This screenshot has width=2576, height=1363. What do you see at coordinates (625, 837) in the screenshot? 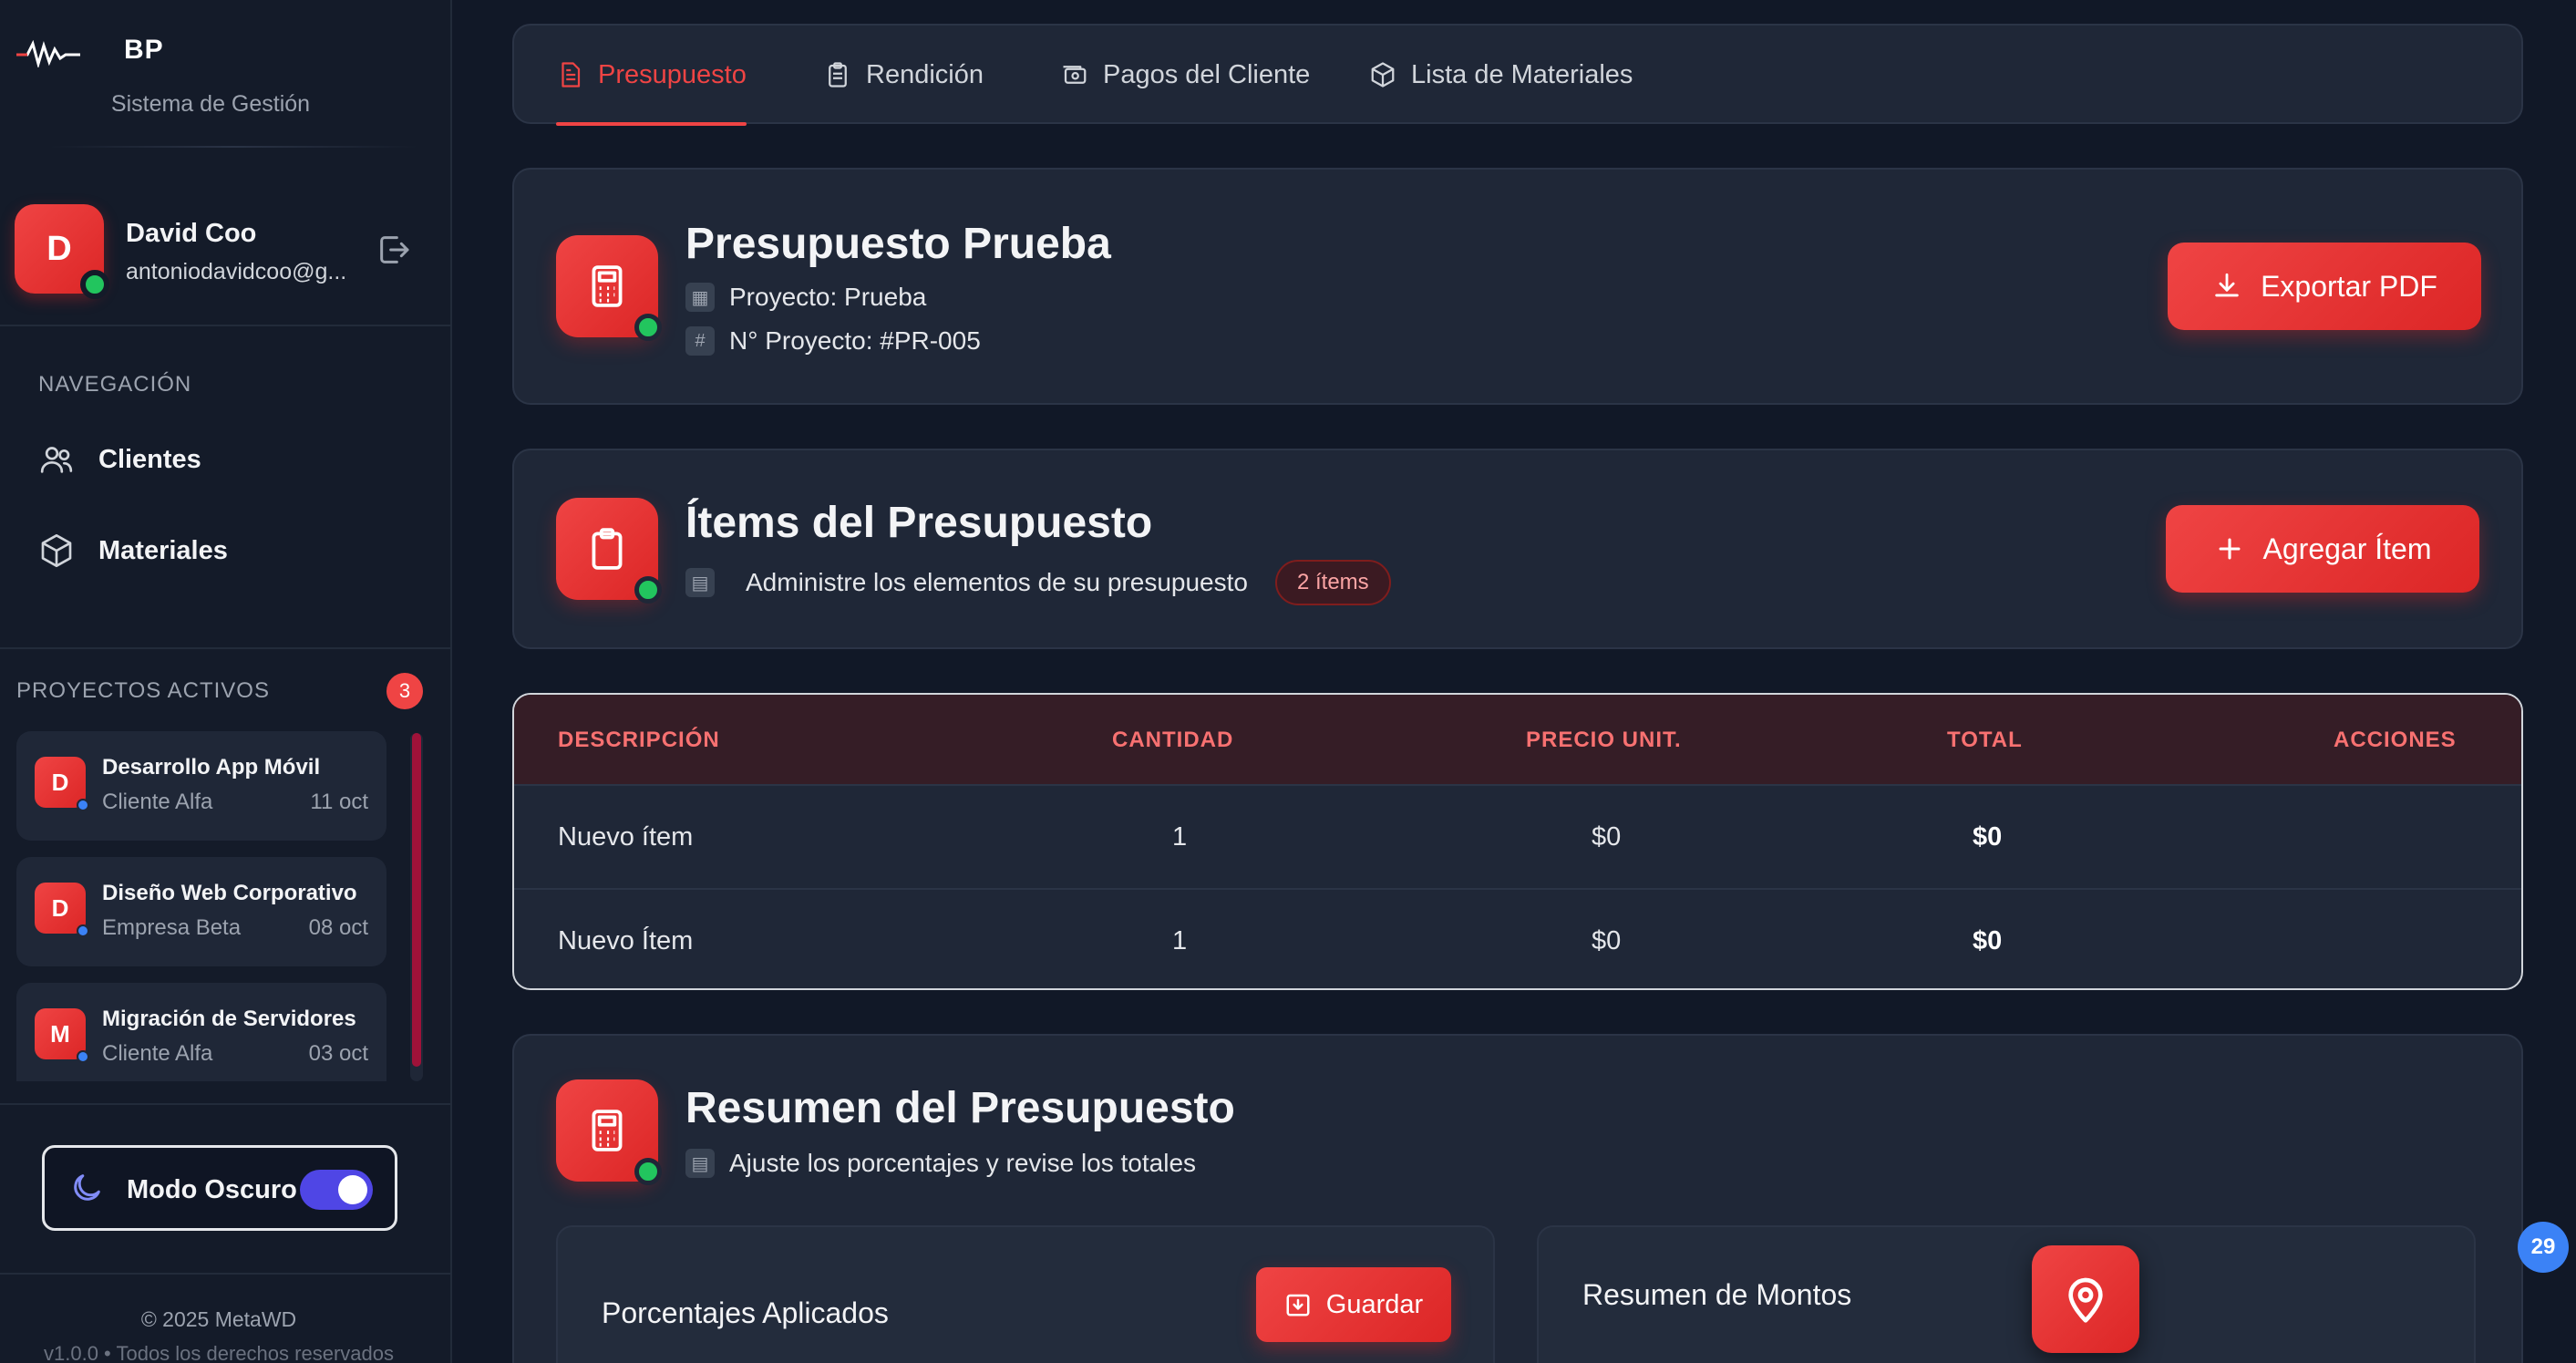
I see `cell-description: Nuevo ítem` at bounding box center [625, 837].